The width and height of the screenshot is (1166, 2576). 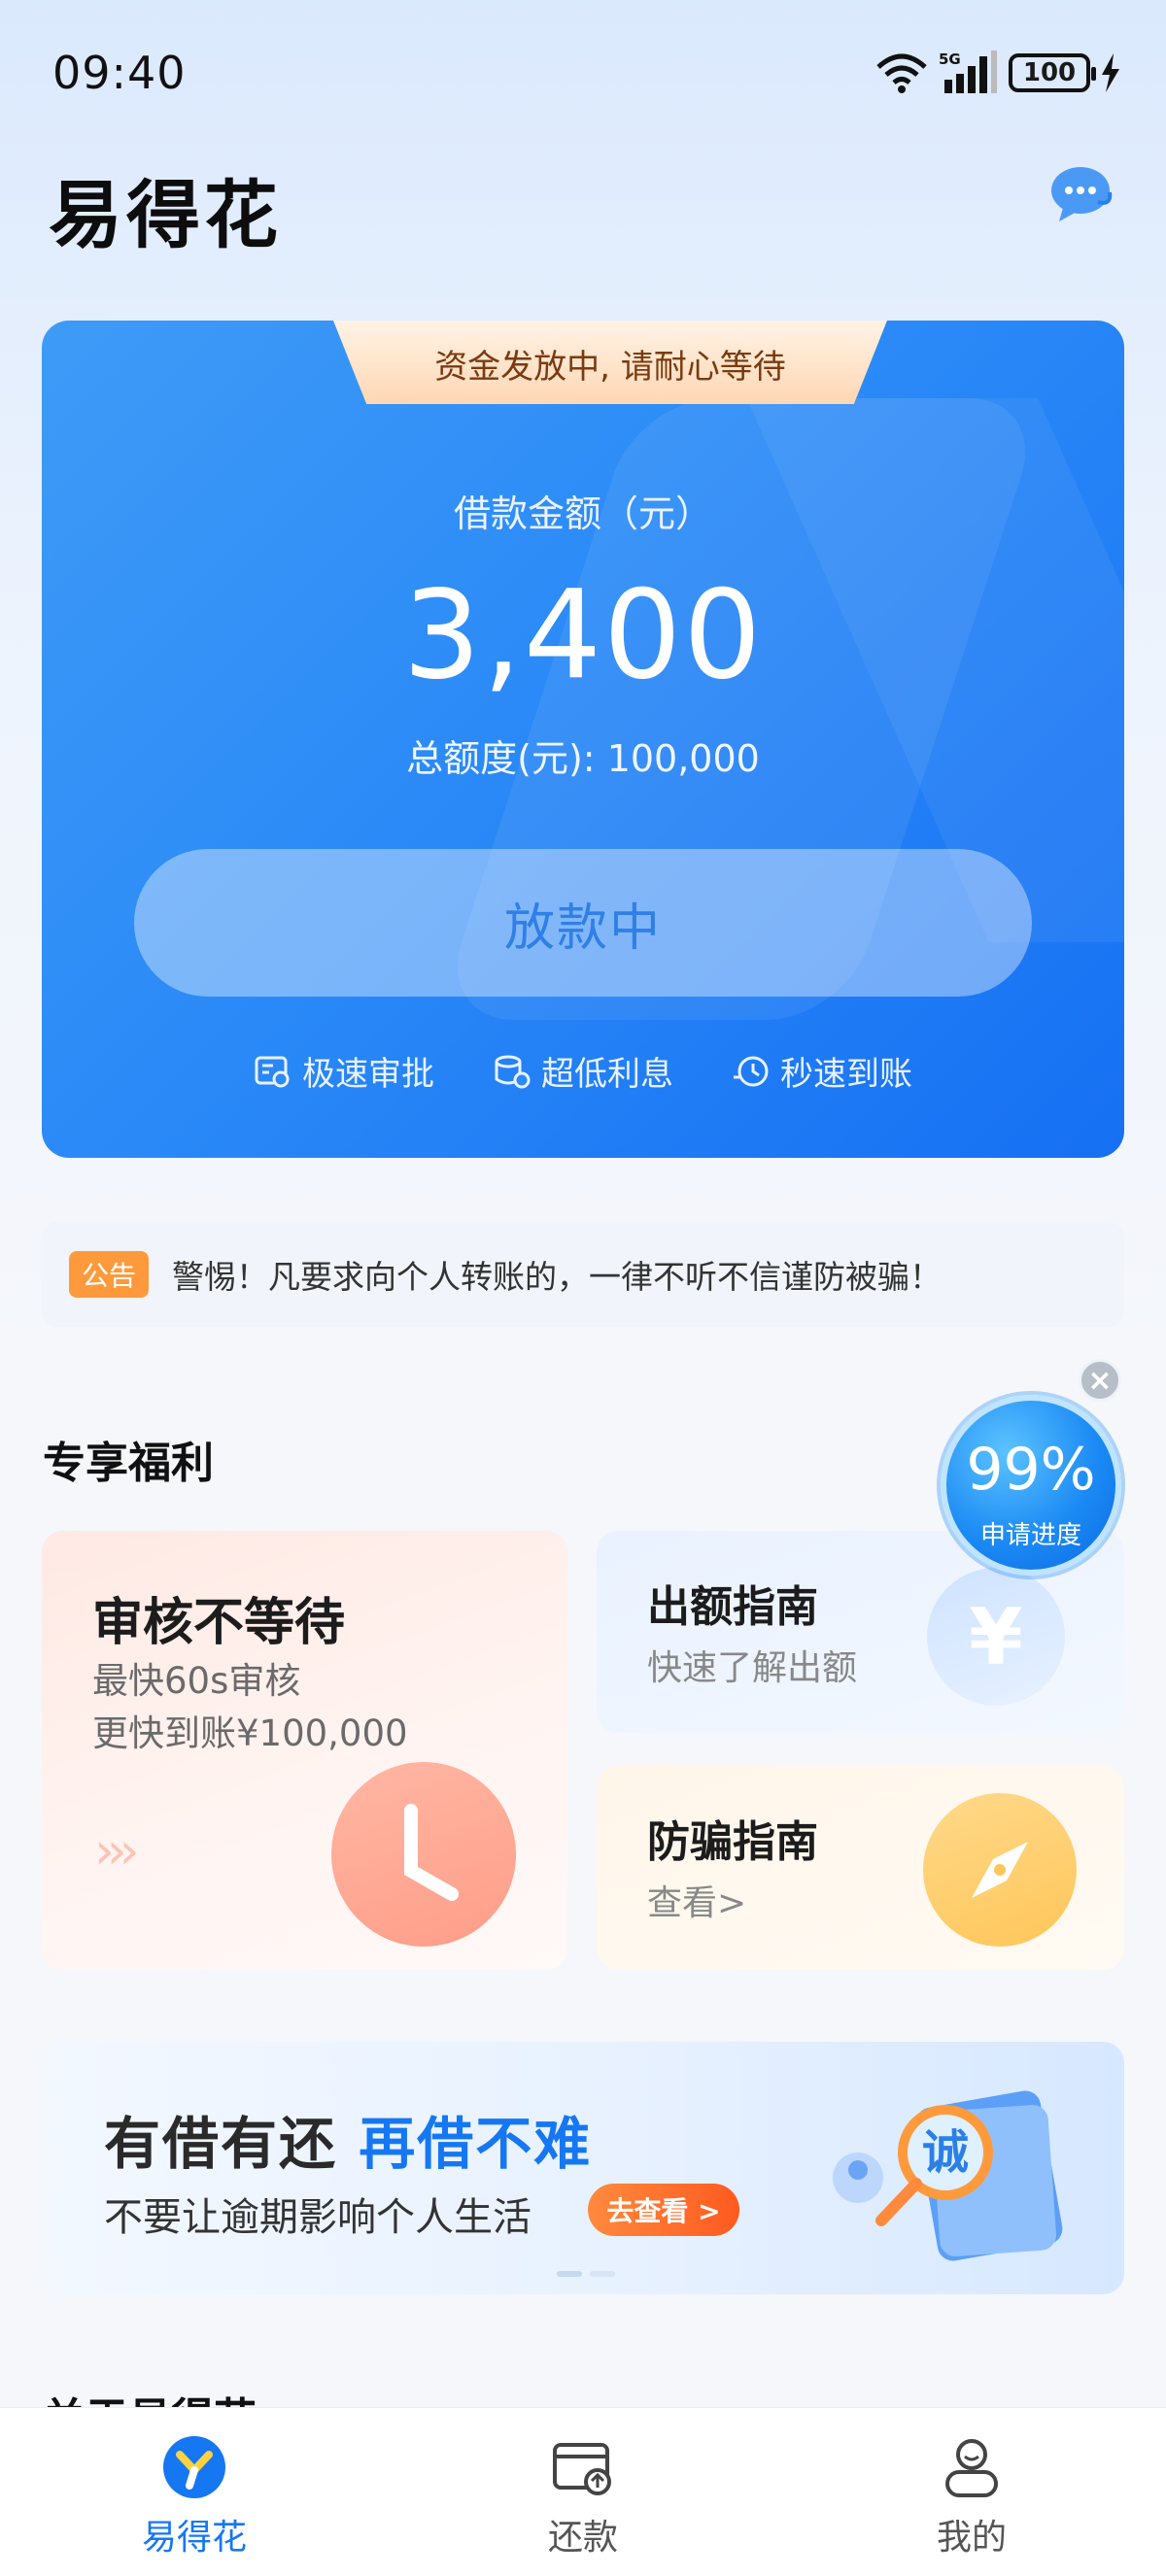 What do you see at coordinates (860, 1868) in the screenshot?
I see `fraud-guide-card: 防骗指南 查看>` at bounding box center [860, 1868].